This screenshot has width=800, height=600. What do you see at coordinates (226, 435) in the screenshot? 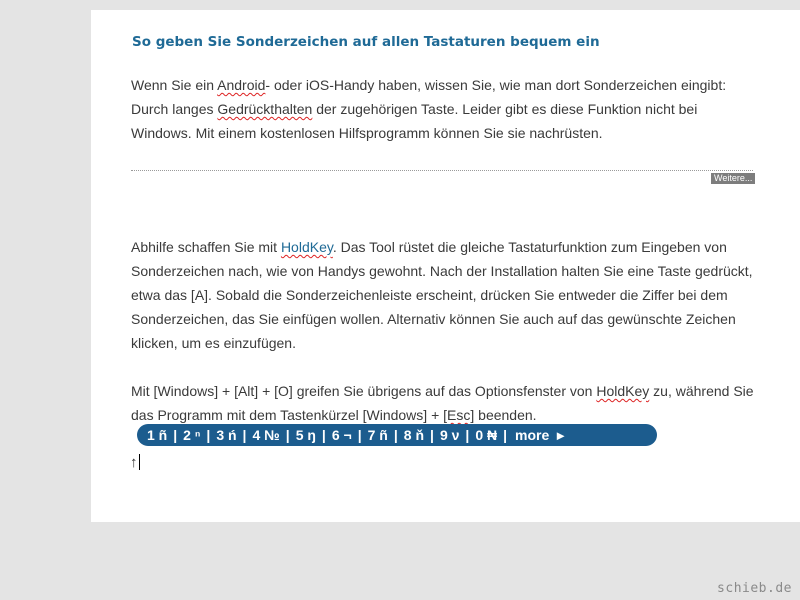
I see `picker-option-3: 3 ń` at bounding box center [226, 435].